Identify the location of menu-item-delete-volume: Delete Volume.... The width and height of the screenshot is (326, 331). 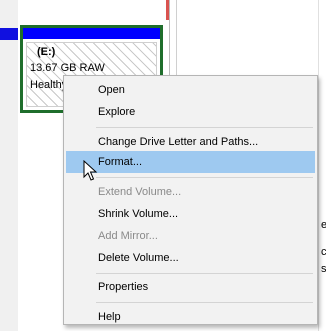
(190, 258).